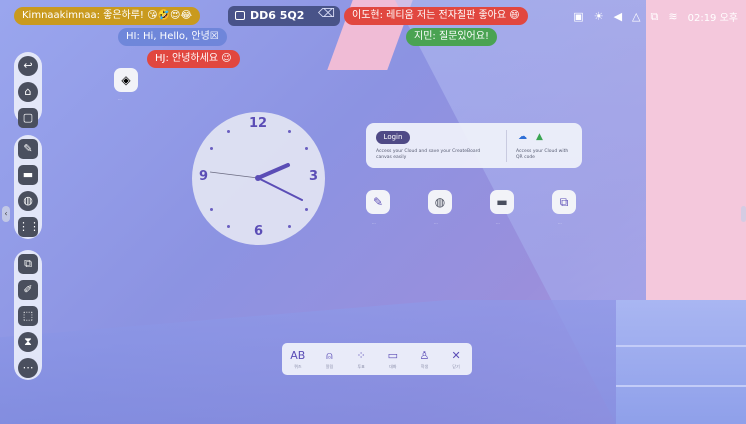  I want to click on sidebar-bottom: ⧉ ✐ ⬚ ⧗ ⋯, so click(28, 315).